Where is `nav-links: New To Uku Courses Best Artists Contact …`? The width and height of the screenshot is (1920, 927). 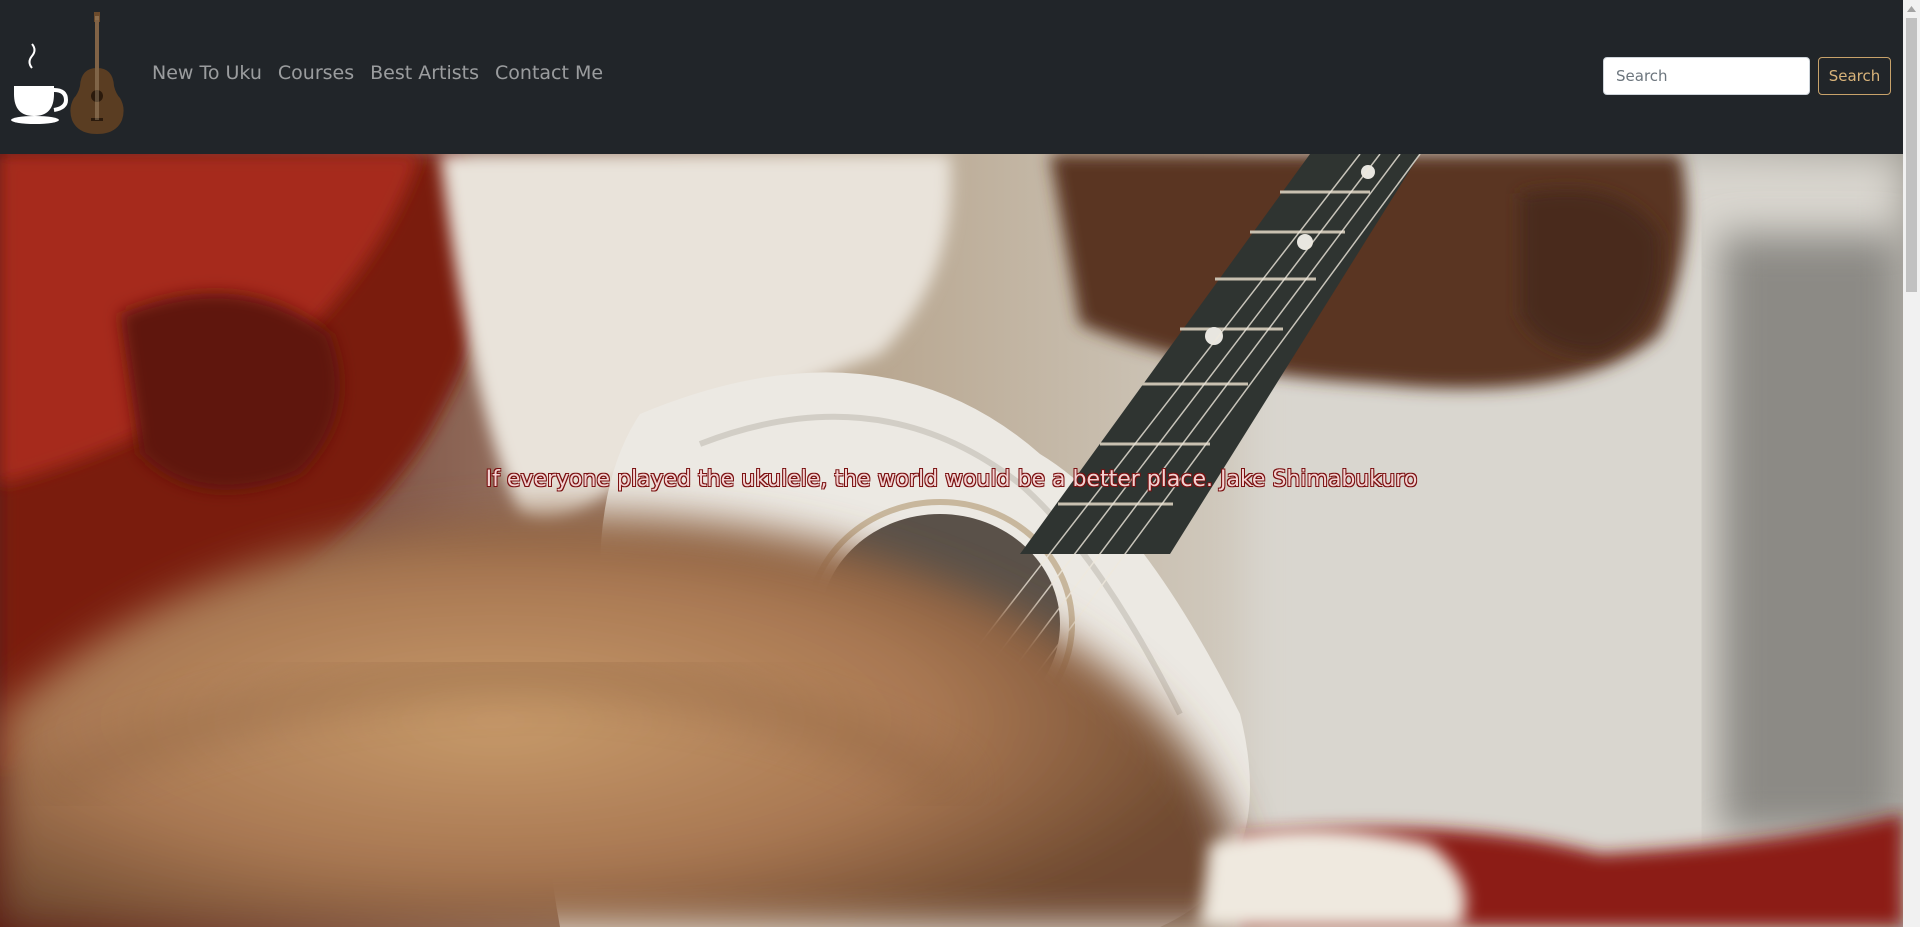
nav-links: New To Uku Courses Best Artists Contact … is located at coordinates (385, 73).